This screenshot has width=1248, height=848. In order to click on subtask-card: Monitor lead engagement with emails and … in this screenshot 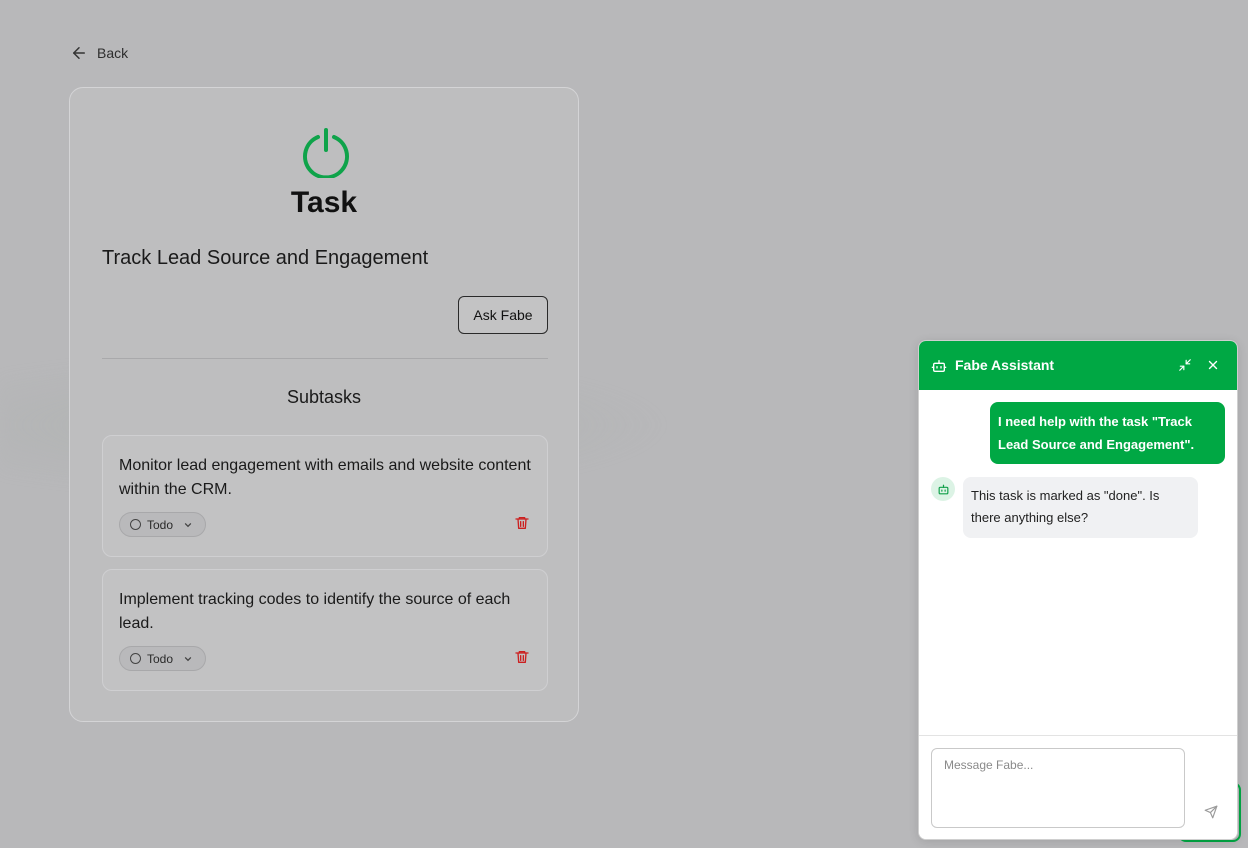, I will do `click(325, 496)`.